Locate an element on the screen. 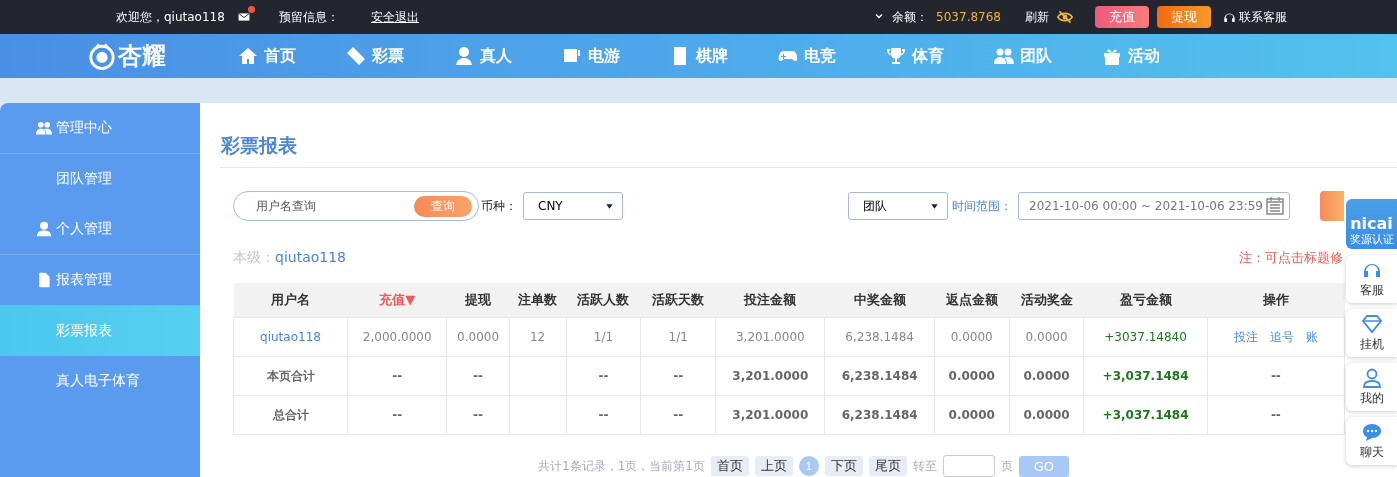 This screenshot has width=1397, height=477. balance-value: 5037.8768 is located at coordinates (968, 17).